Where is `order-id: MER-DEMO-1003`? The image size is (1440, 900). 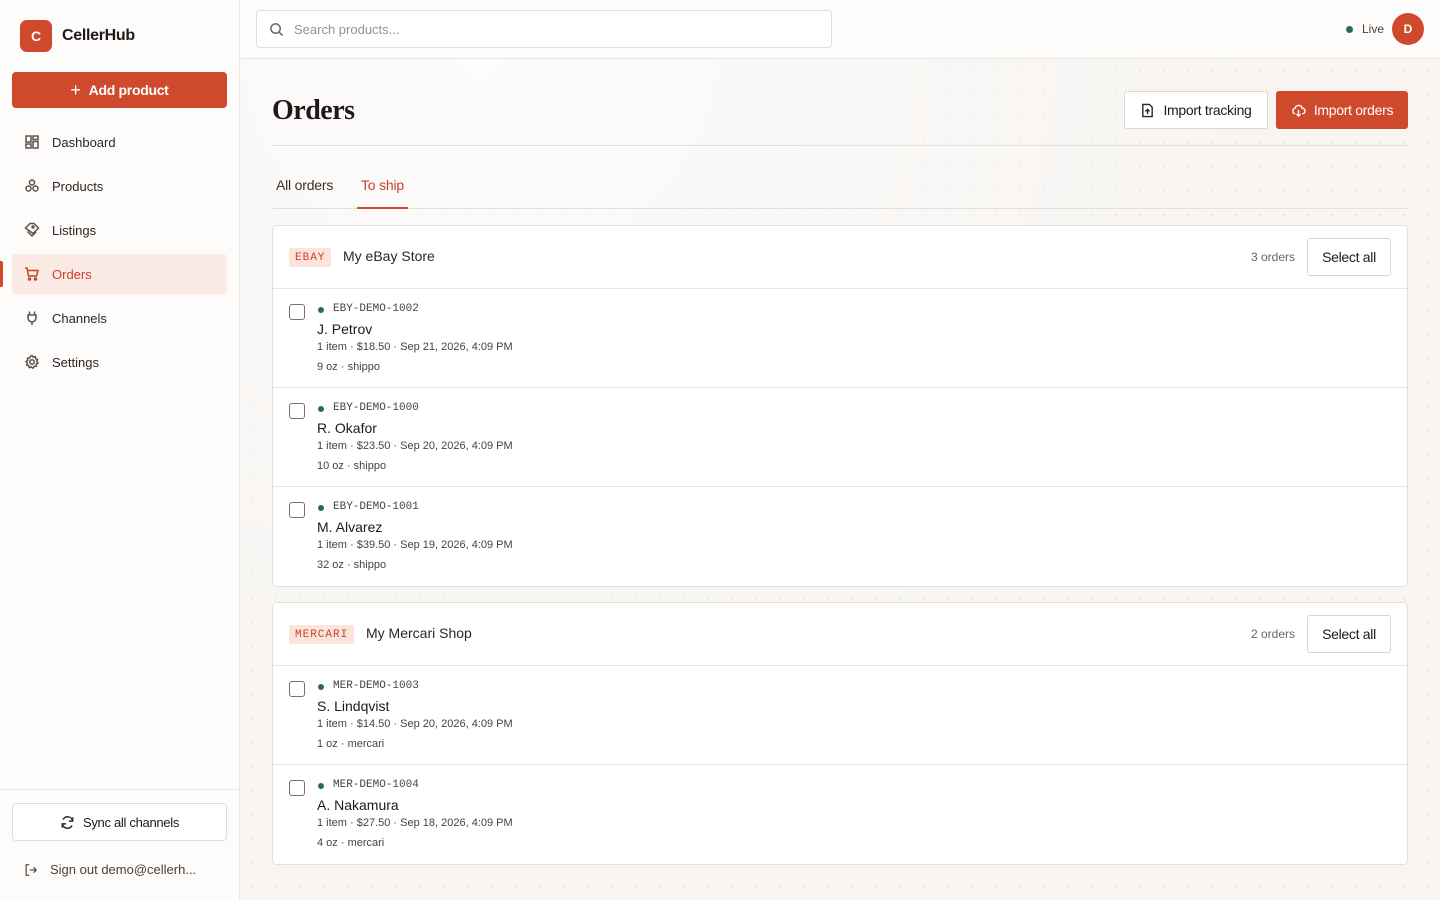 order-id: MER-DEMO-1003 is located at coordinates (376, 686).